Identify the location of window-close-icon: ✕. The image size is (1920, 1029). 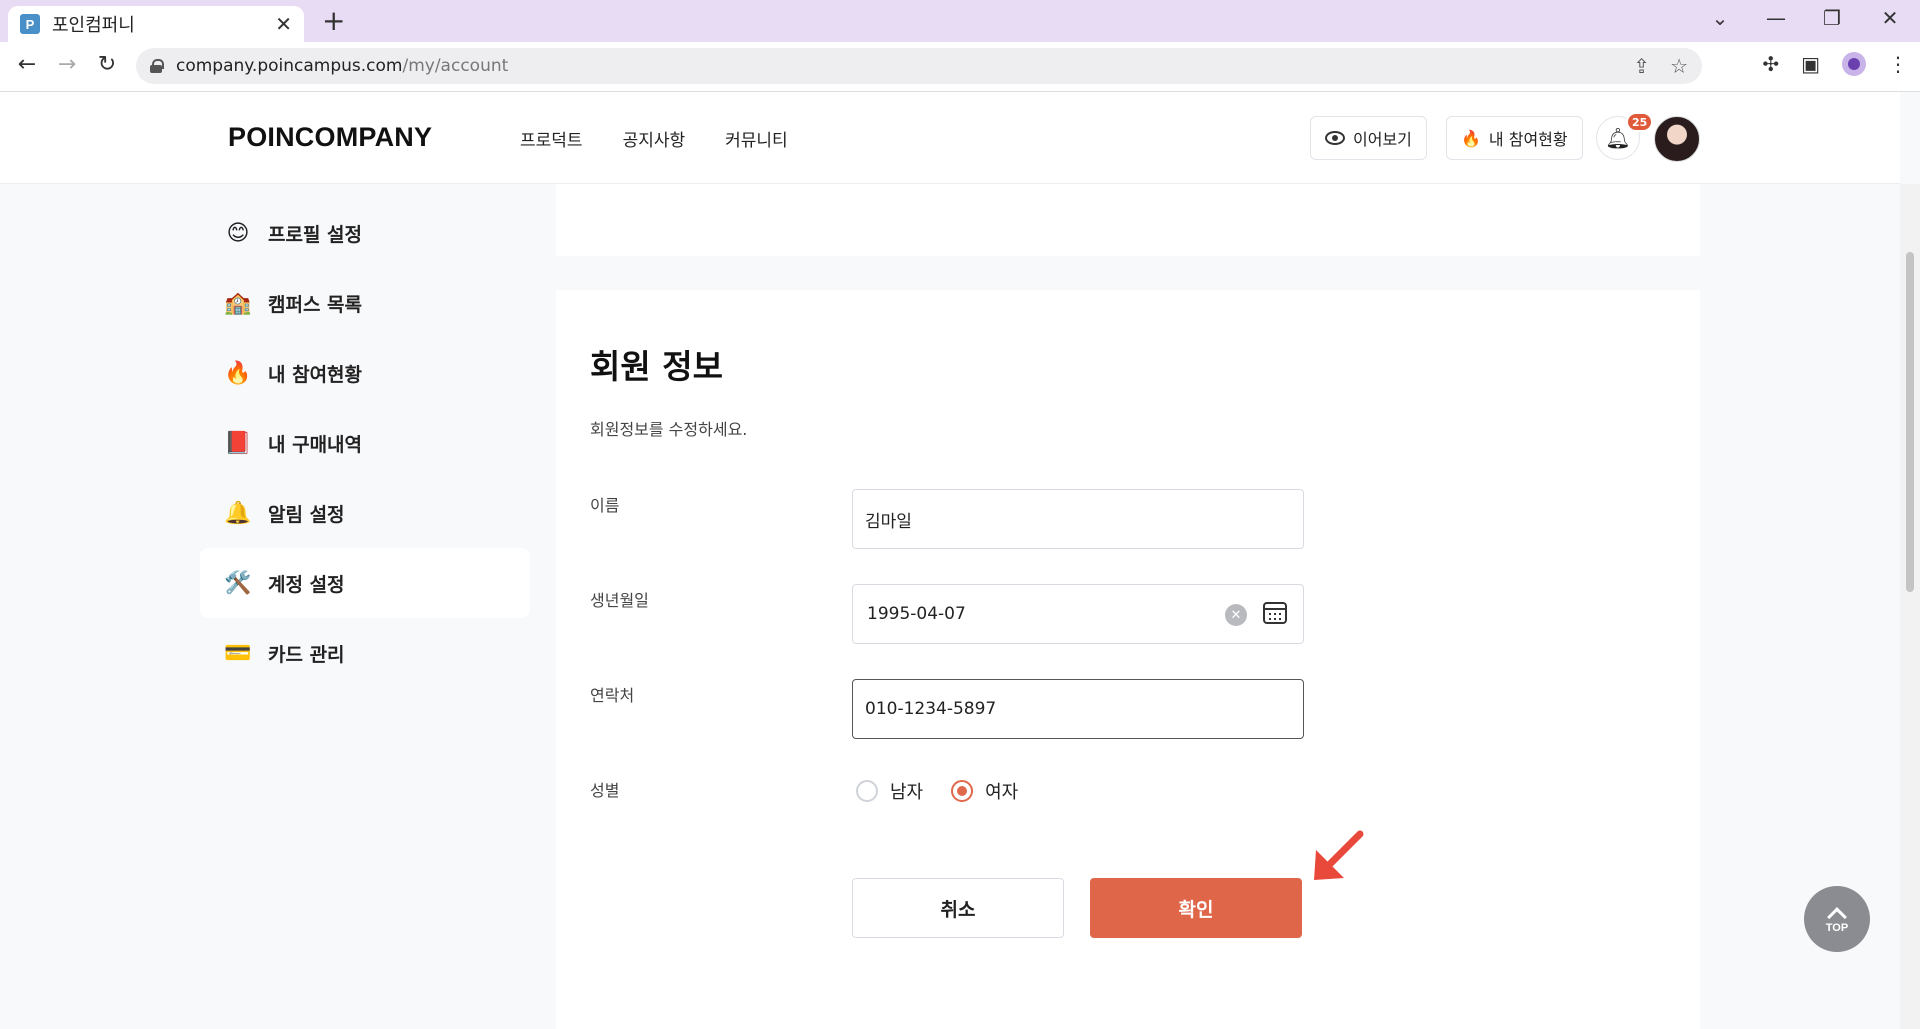
(1890, 18).